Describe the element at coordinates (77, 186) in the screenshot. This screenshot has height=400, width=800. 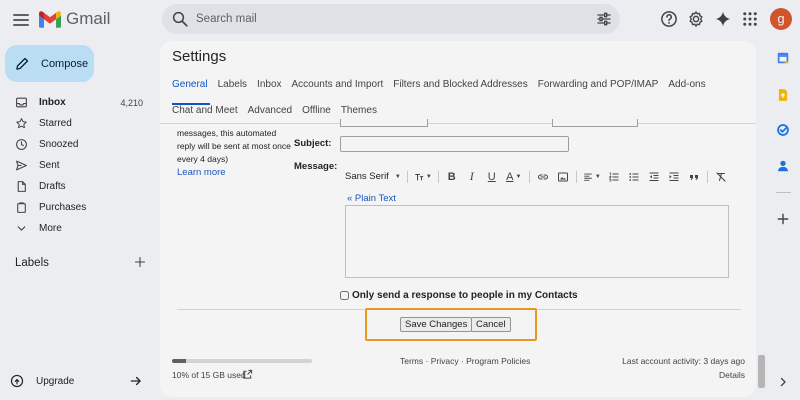
I see `sidebar-item-drafts: Drafts` at that location.